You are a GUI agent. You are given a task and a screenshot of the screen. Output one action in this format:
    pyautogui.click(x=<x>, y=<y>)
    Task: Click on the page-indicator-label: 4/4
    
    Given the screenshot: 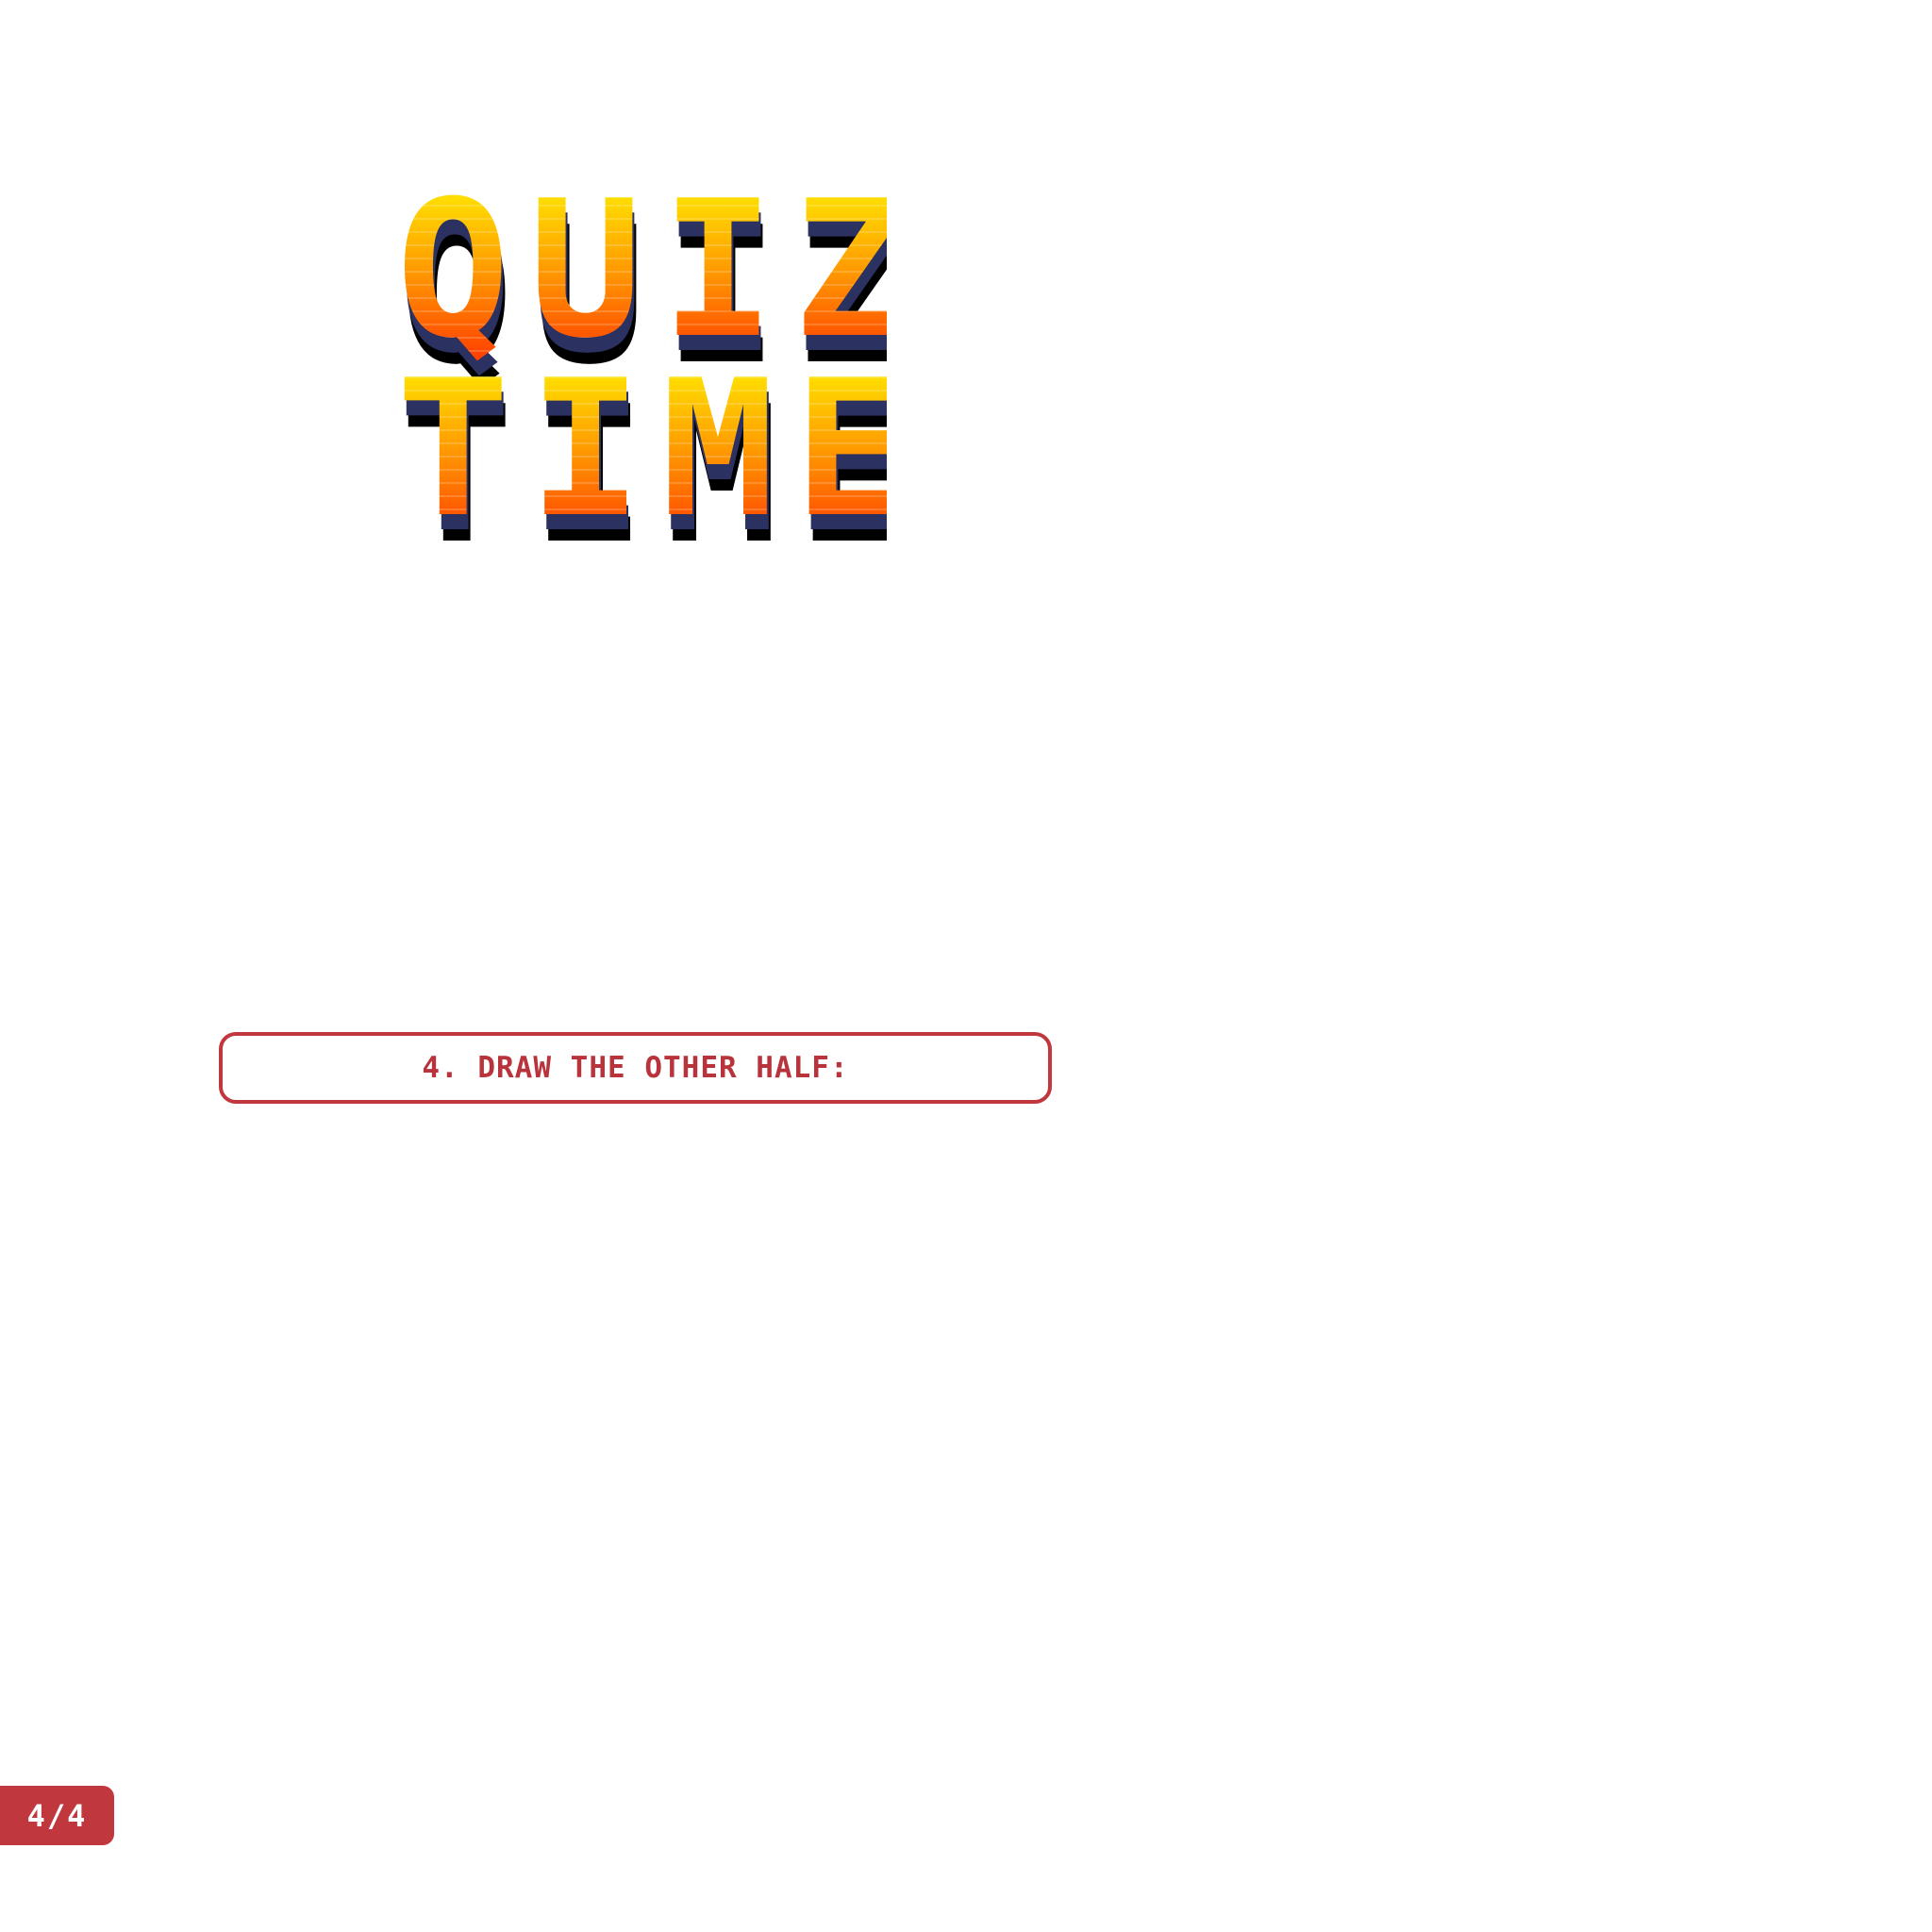 What is the action you would take?
    pyautogui.click(x=57, y=1816)
    